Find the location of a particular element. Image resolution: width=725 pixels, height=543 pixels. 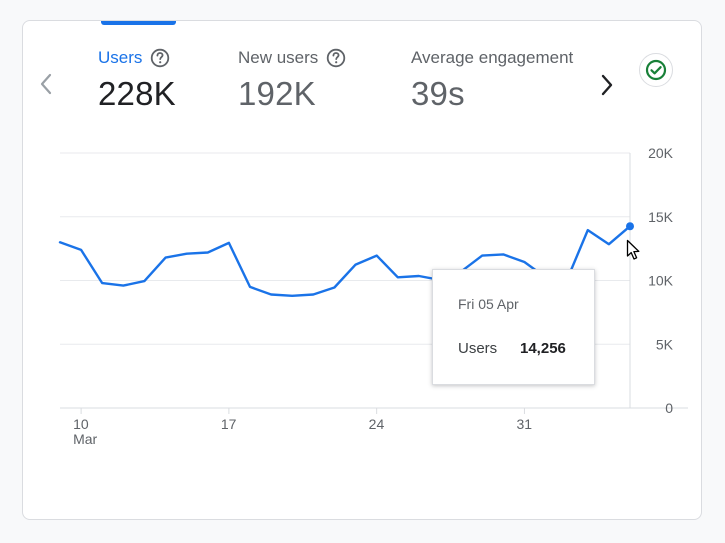

data-point is located at coordinates (630, 226).